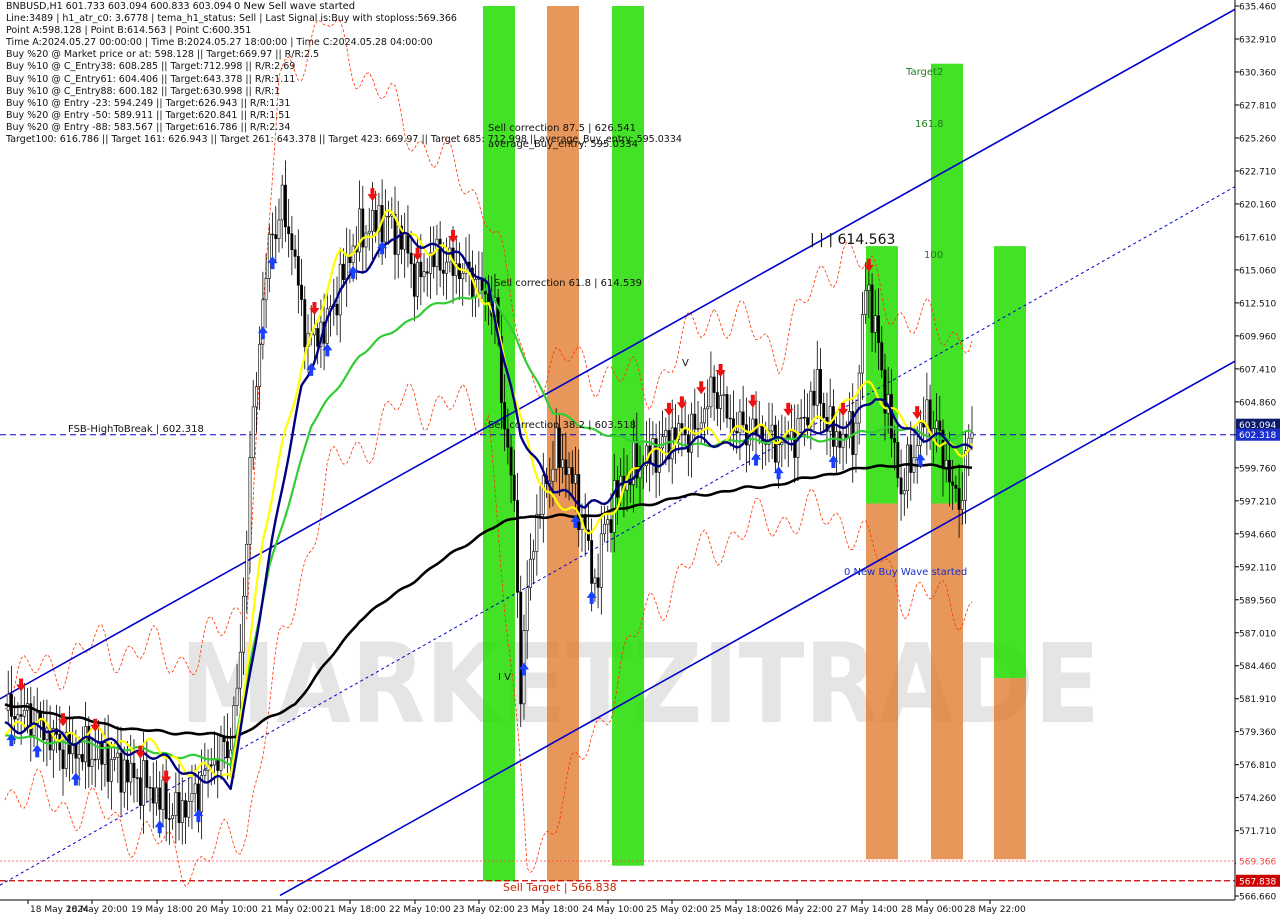  I want to click on x-tick-label: 22 May 10:00, so click(420, 910).